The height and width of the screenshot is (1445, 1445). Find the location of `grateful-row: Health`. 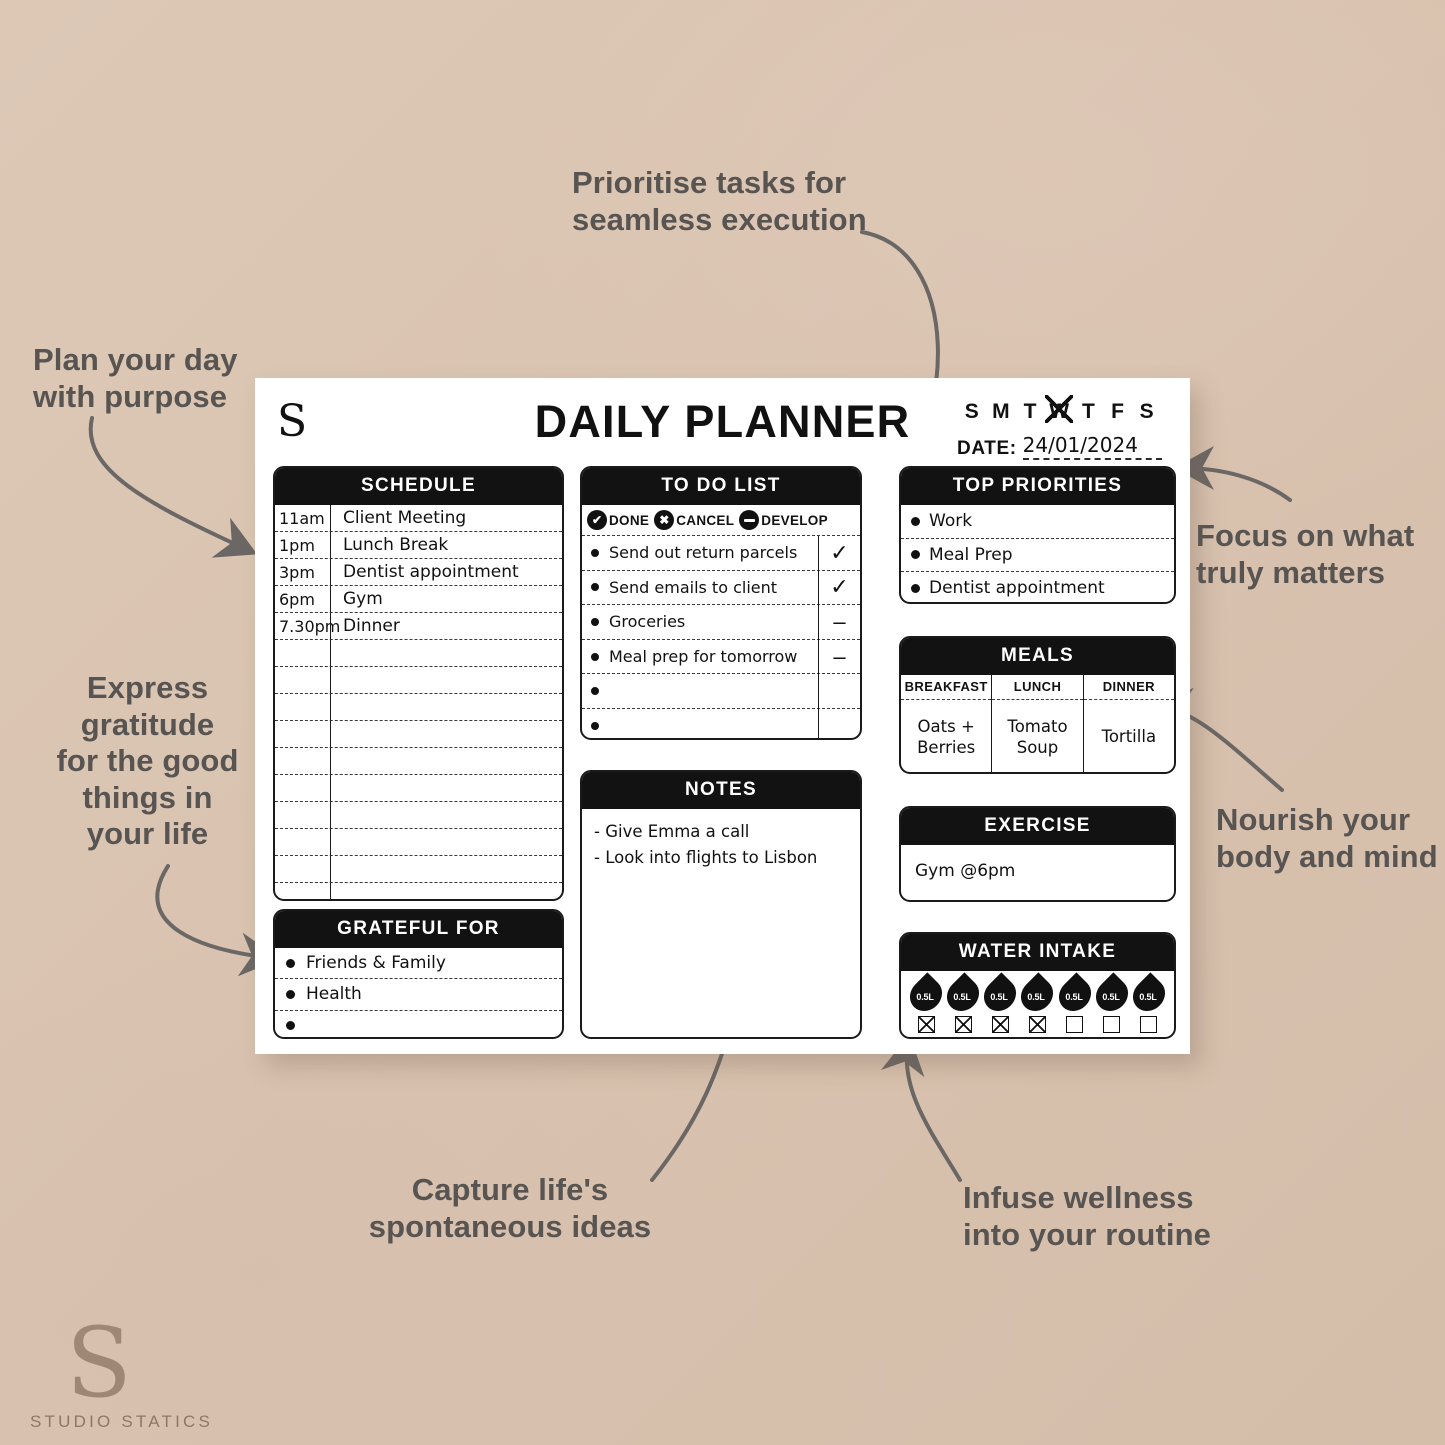

grateful-row: Health is located at coordinates (418, 995).